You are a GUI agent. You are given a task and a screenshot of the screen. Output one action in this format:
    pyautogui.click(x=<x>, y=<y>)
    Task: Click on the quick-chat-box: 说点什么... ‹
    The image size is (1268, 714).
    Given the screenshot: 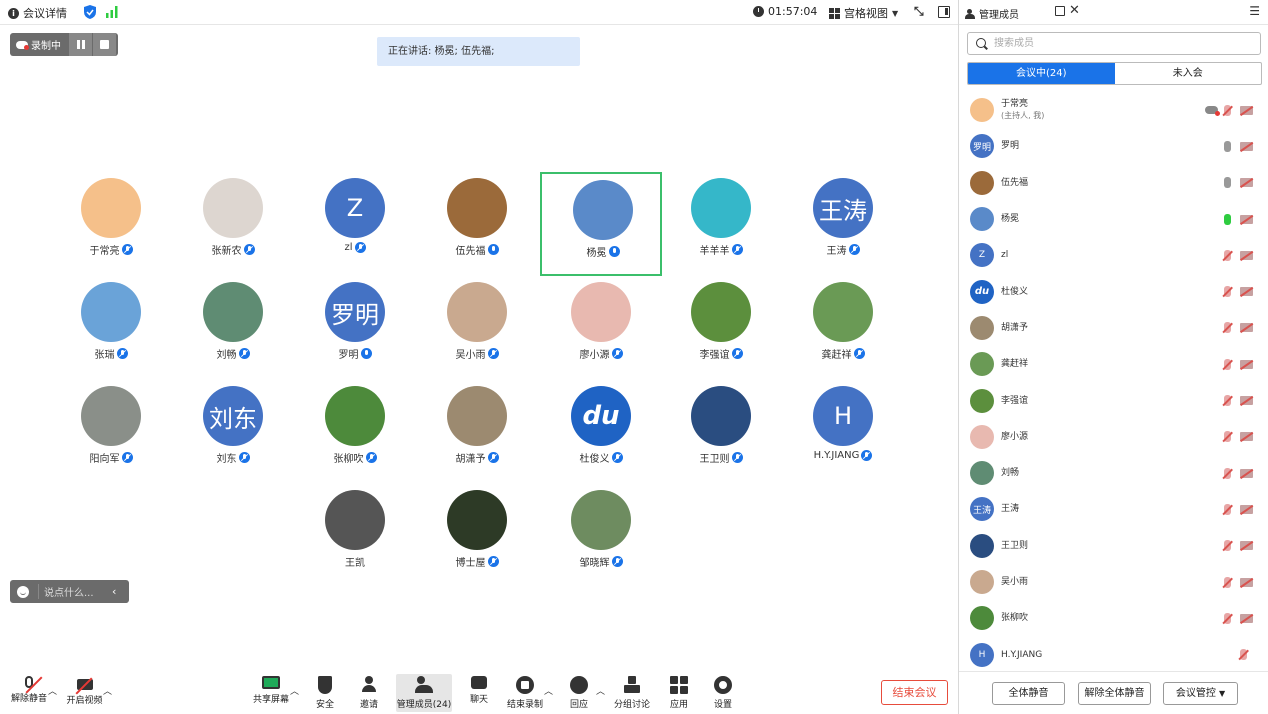 What is the action you would take?
    pyautogui.click(x=69, y=591)
    